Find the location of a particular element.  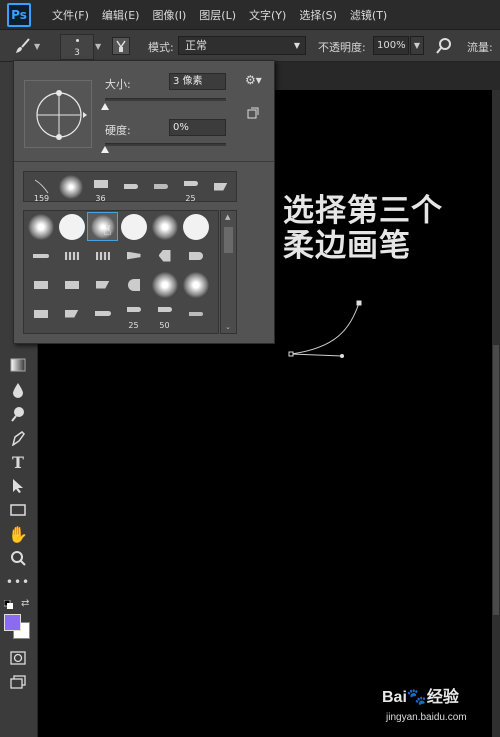

new-preset-icon is located at coordinates (253, 113).